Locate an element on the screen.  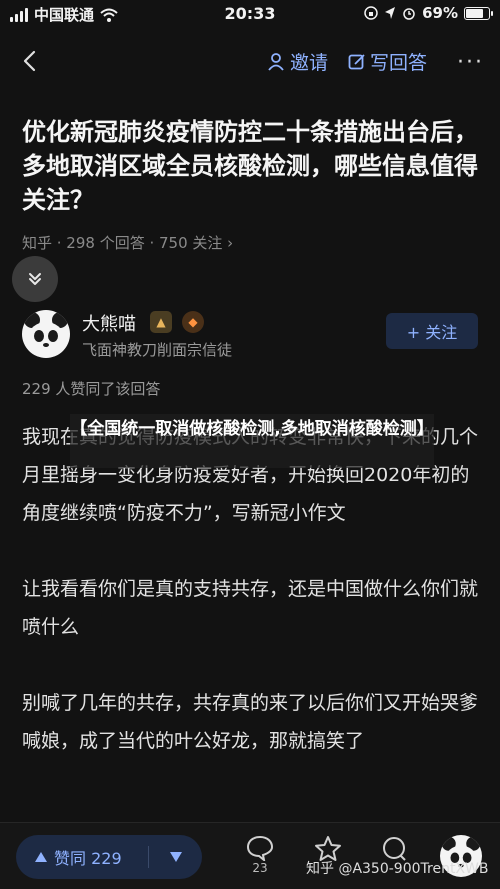
upvote-button: 赞同 229 is located at coordinates (82, 857).